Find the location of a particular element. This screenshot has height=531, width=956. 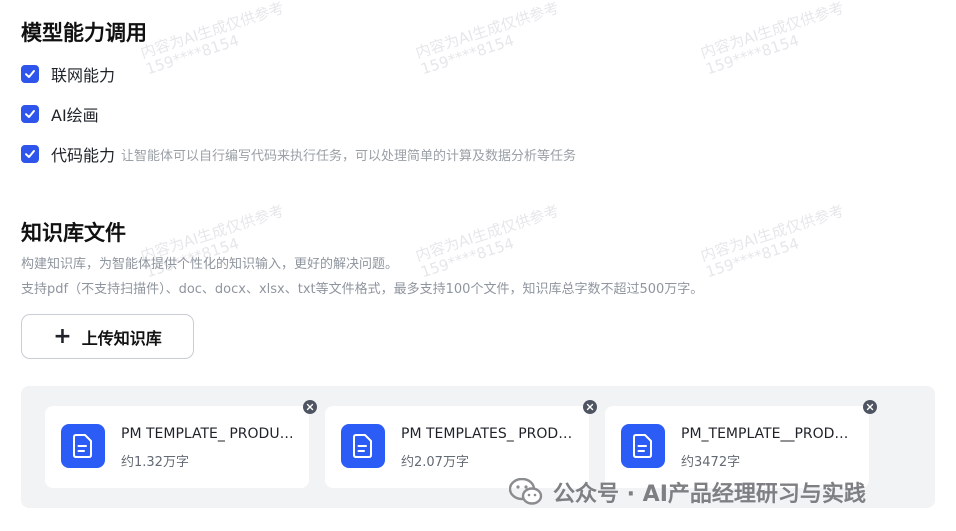

plus-icon: + is located at coordinates (62, 336).